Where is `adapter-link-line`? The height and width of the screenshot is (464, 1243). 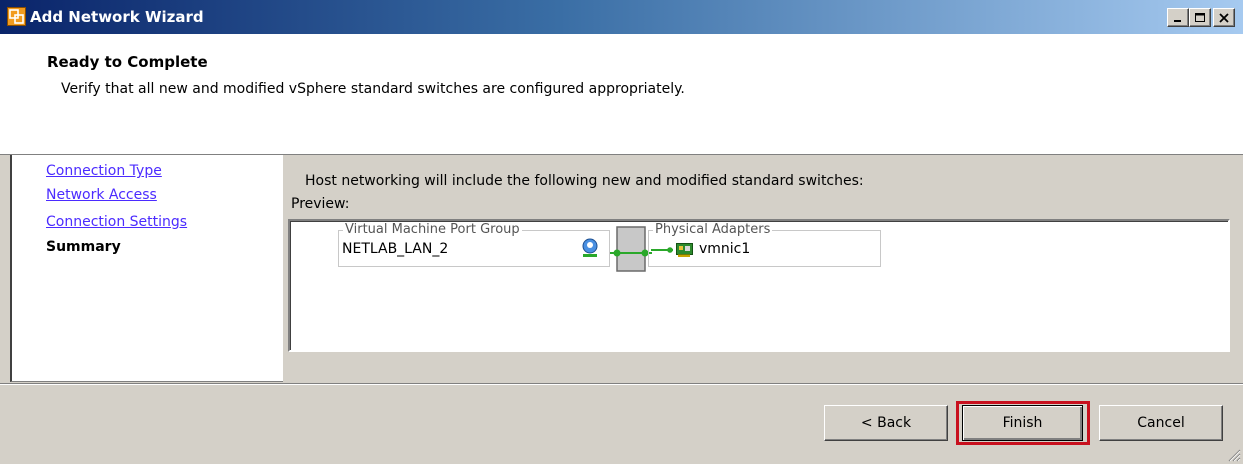
adapter-link-line is located at coordinates (662, 250).